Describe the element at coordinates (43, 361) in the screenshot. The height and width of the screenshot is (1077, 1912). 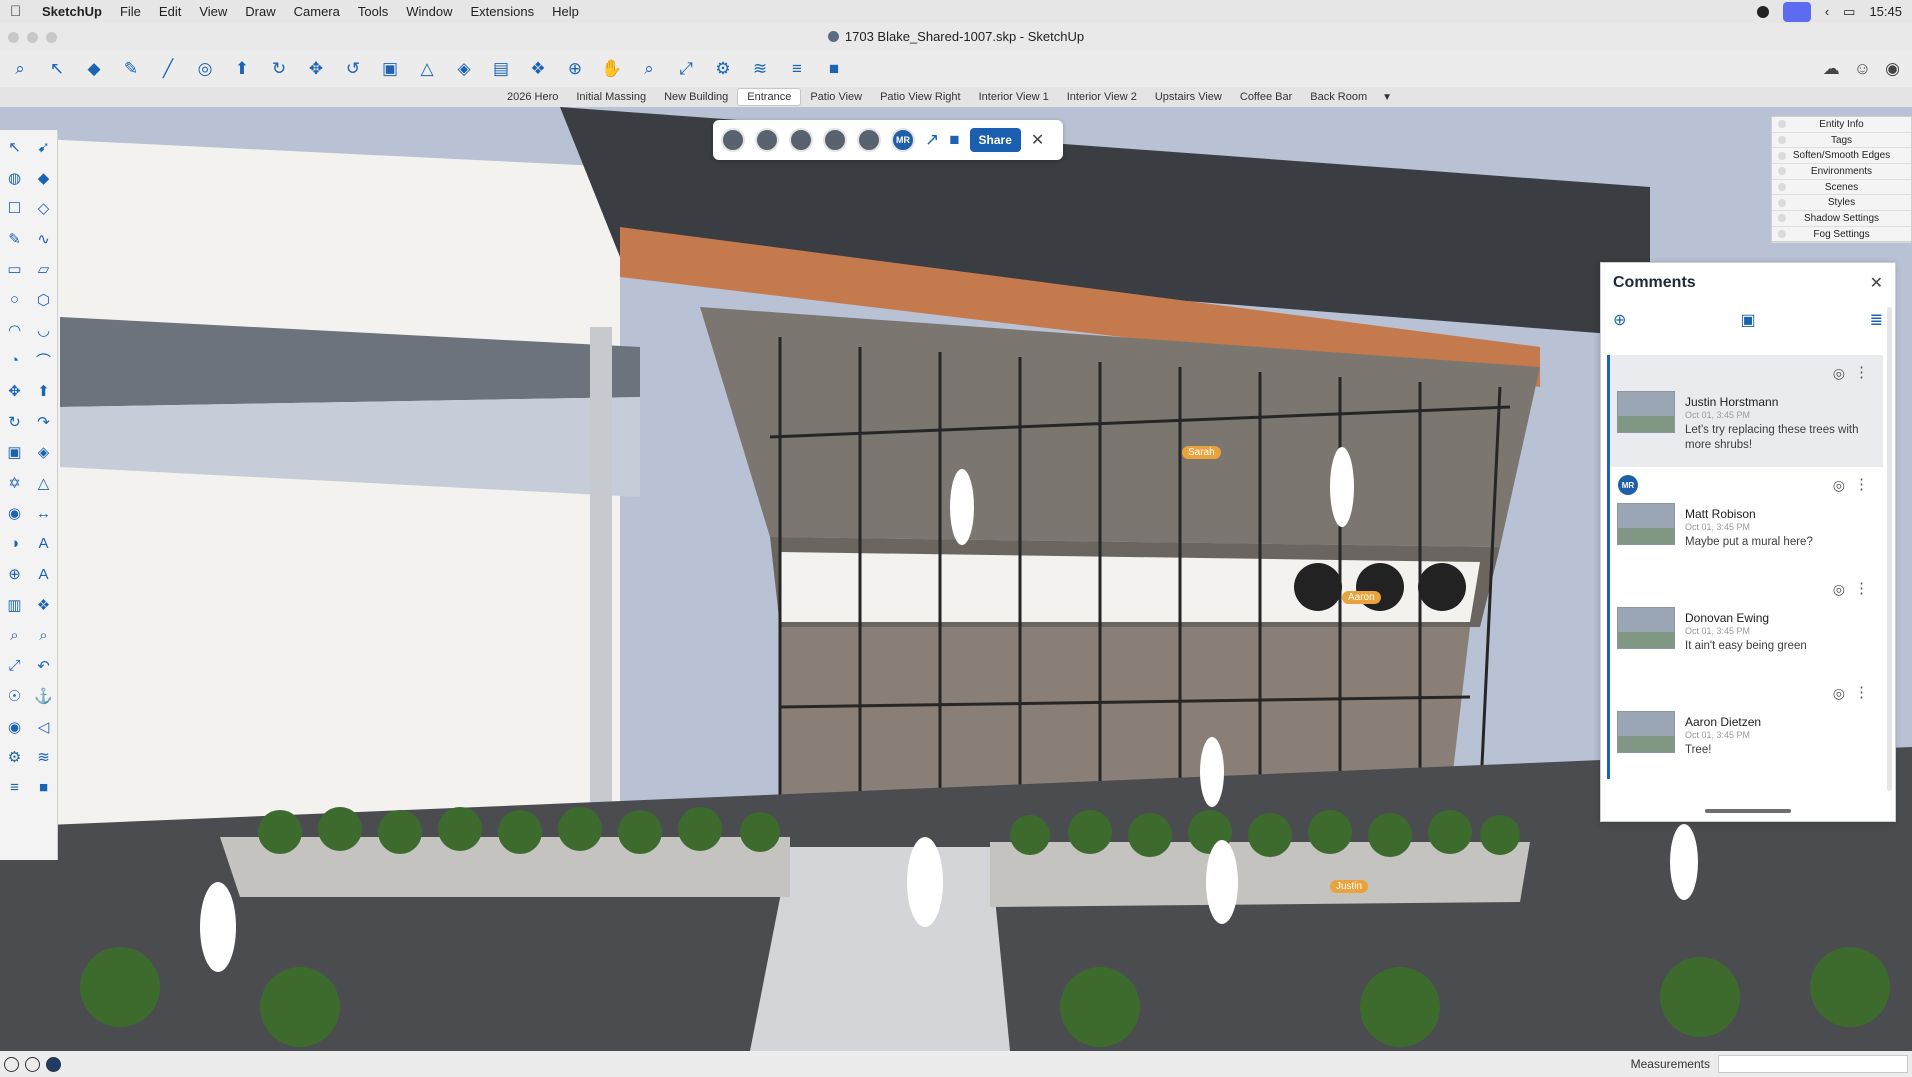
I see `3pt-arc-icon: ⌒` at that location.